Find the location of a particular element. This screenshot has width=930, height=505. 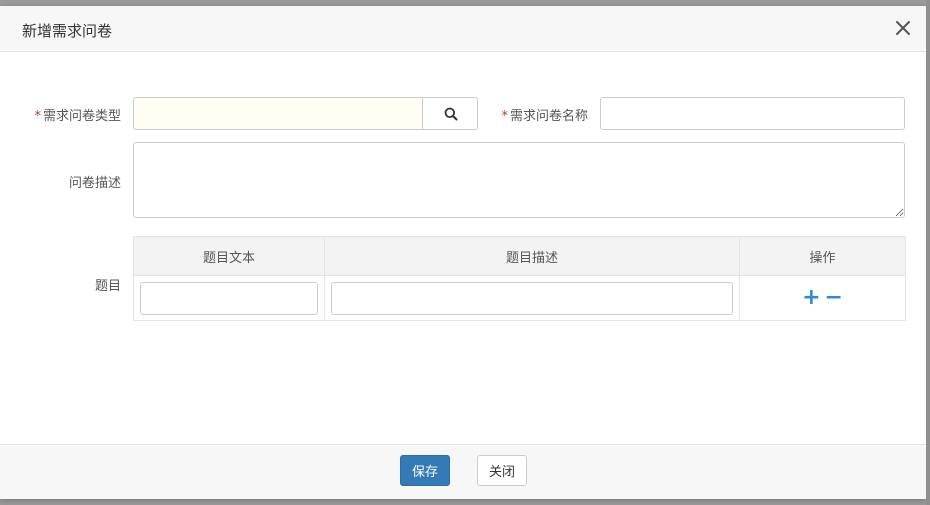

name-label: * 需求问卷名称 is located at coordinates (538, 114).